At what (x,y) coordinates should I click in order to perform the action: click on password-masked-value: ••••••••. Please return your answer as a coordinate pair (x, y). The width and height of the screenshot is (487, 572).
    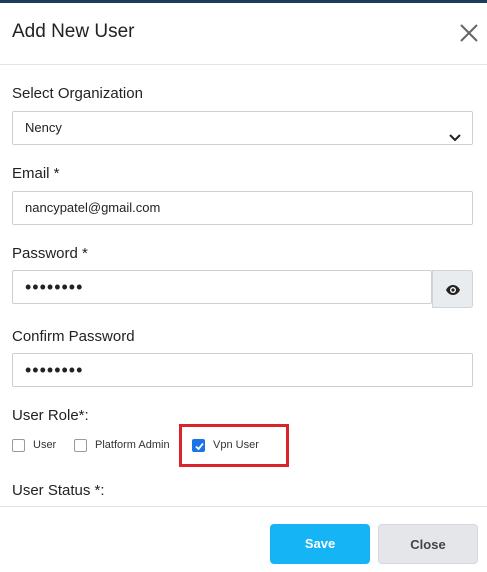
    Looking at the image, I should click on (54, 287).